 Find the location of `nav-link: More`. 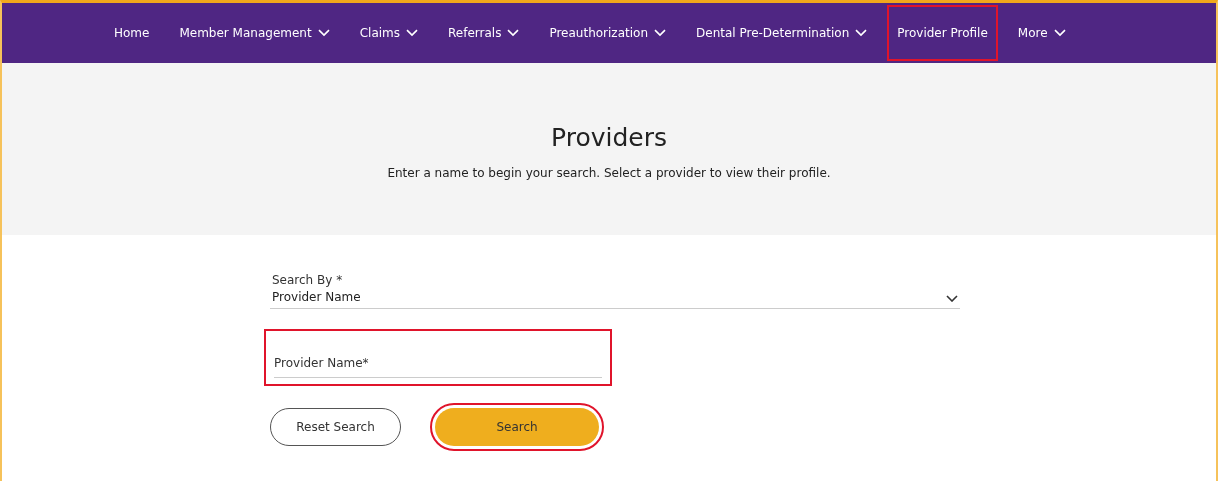

nav-link: More is located at coordinates (1041, 33).